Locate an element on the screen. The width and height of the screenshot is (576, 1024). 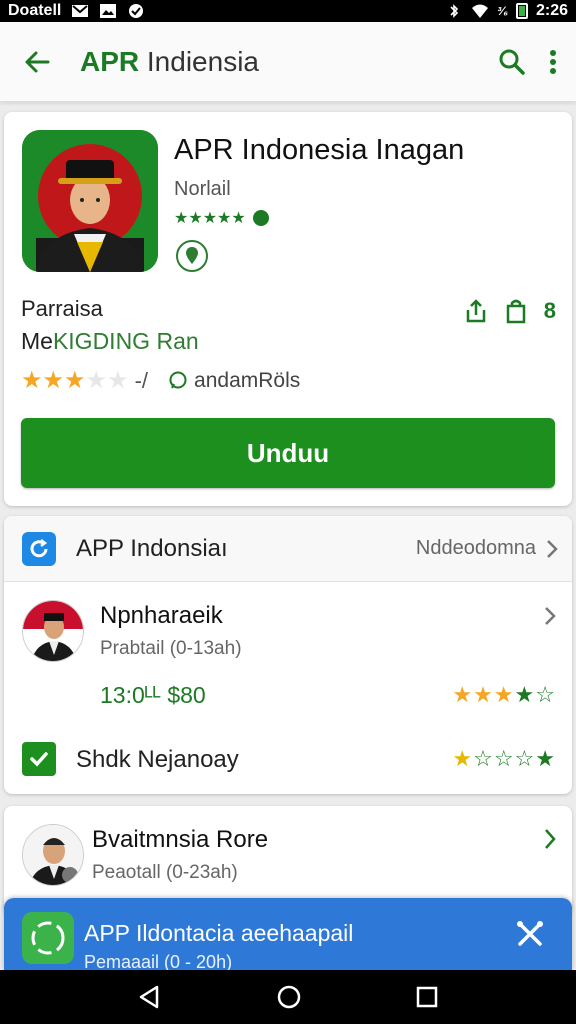
app-icon is located at coordinates (90, 201).